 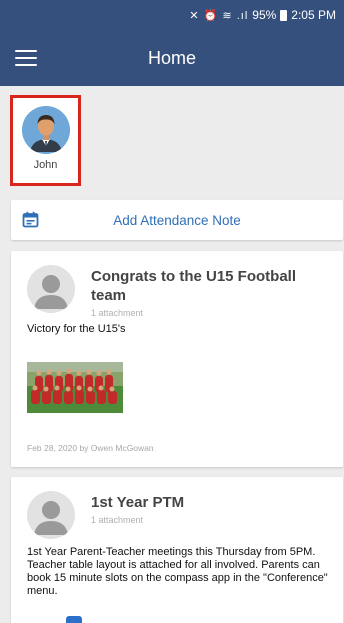 What do you see at coordinates (45, 165) in the screenshot?
I see `student-name: John` at bounding box center [45, 165].